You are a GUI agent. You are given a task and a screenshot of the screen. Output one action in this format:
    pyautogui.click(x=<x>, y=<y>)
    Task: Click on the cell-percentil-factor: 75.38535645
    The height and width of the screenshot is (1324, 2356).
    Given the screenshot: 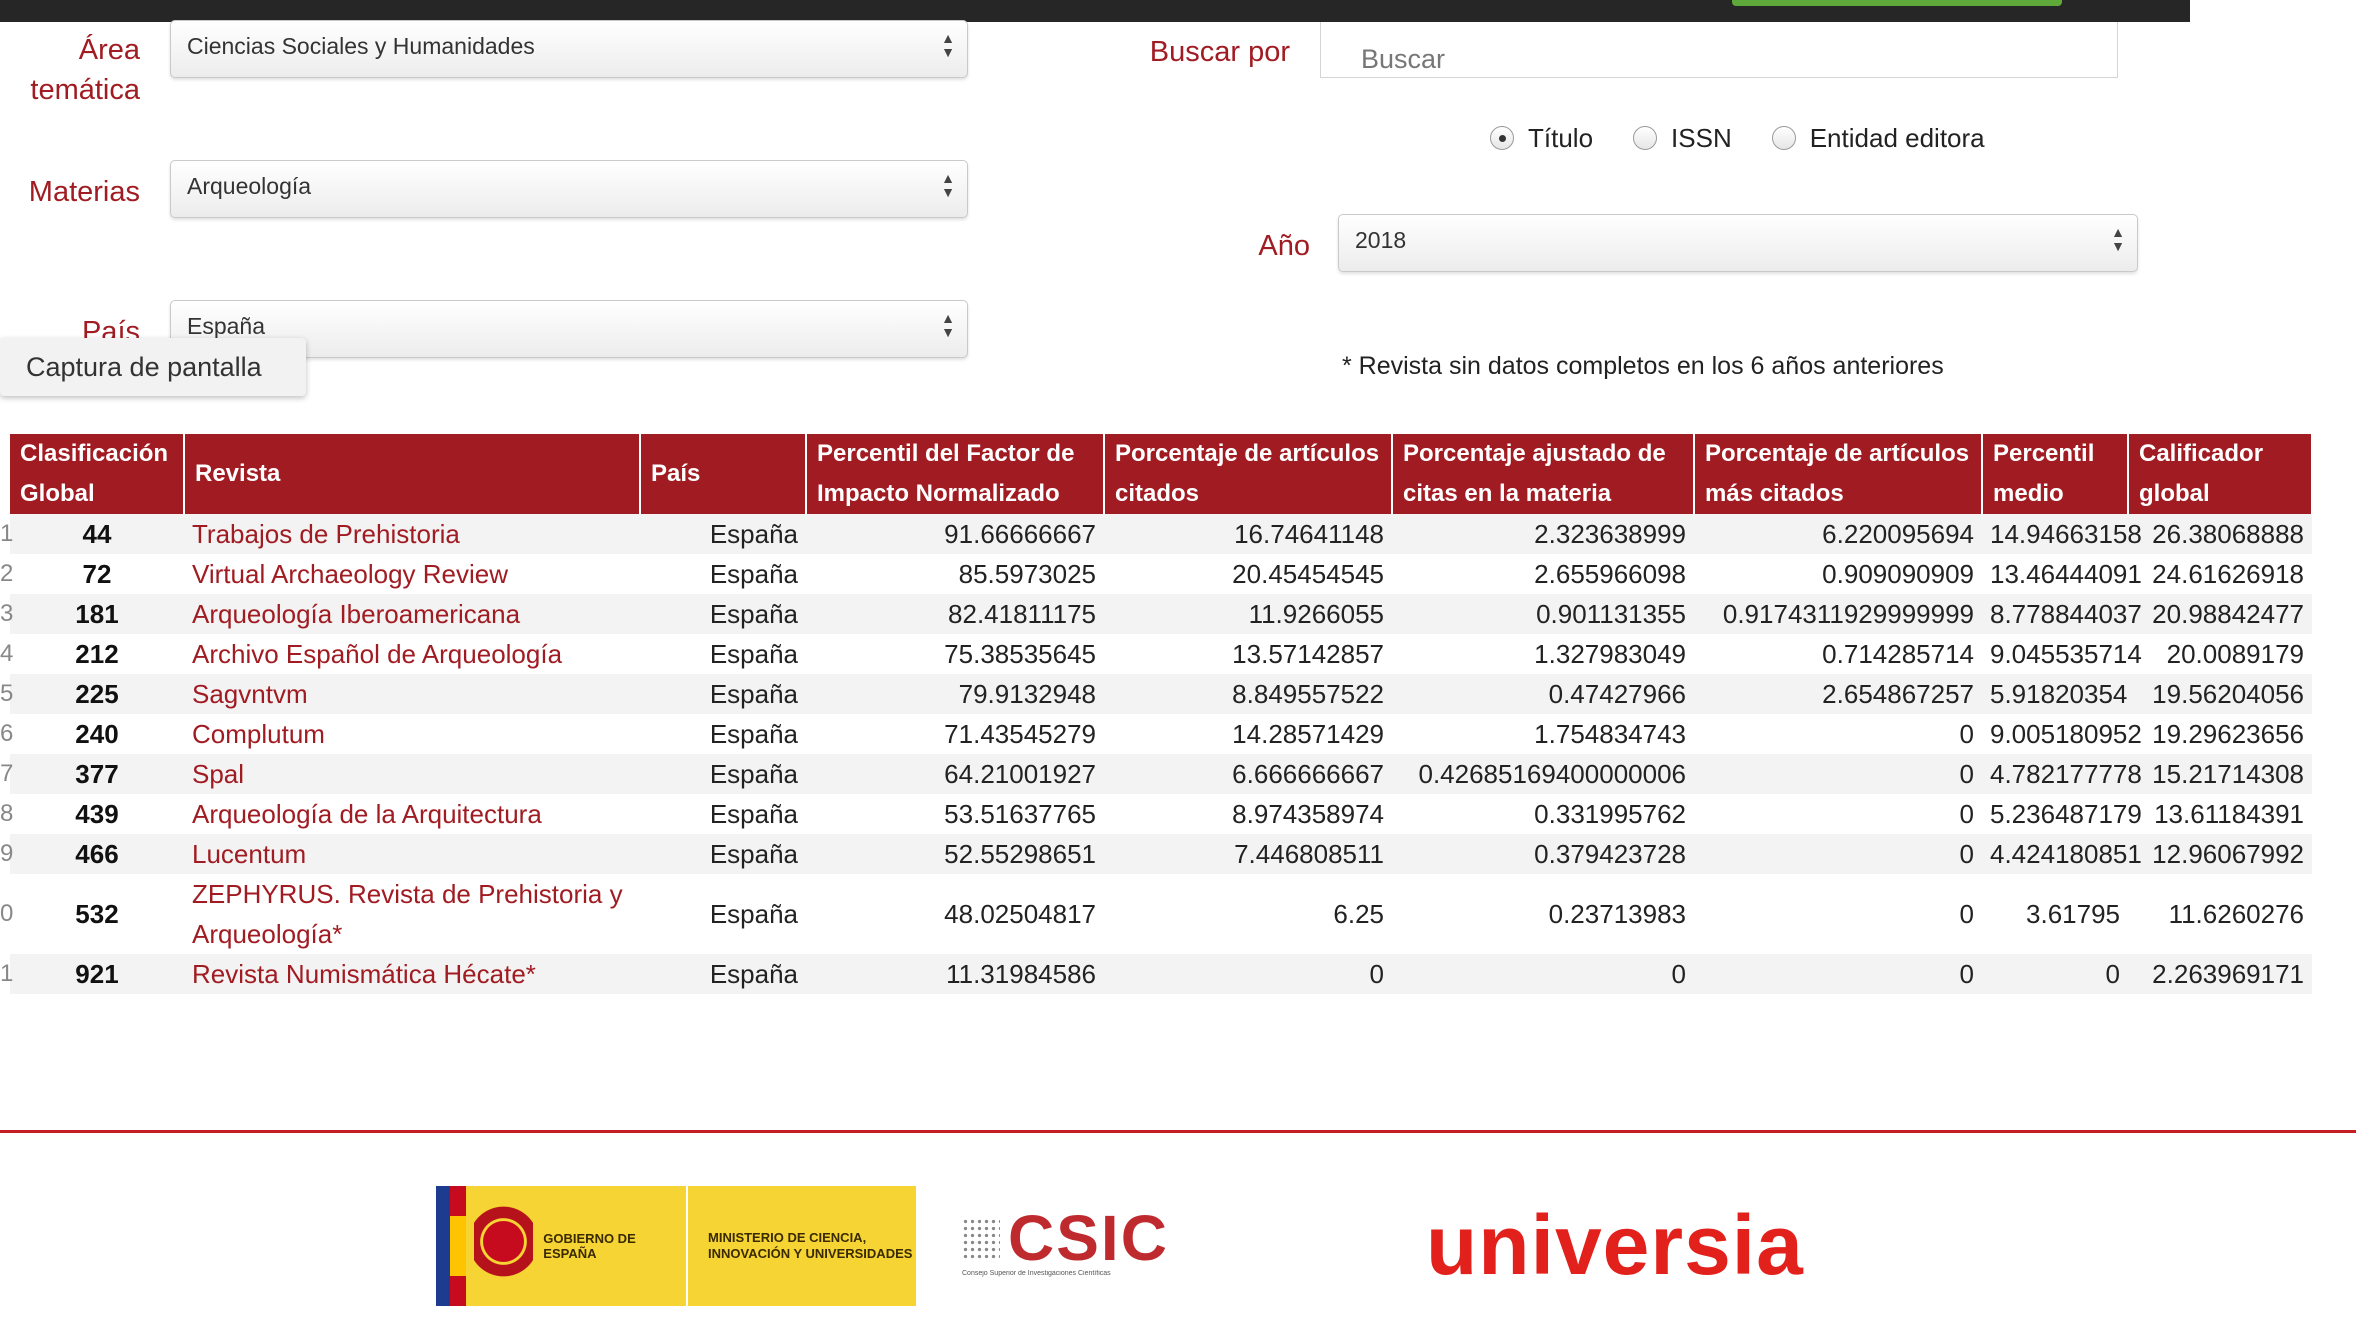 What is the action you would take?
    pyautogui.click(x=1020, y=653)
    